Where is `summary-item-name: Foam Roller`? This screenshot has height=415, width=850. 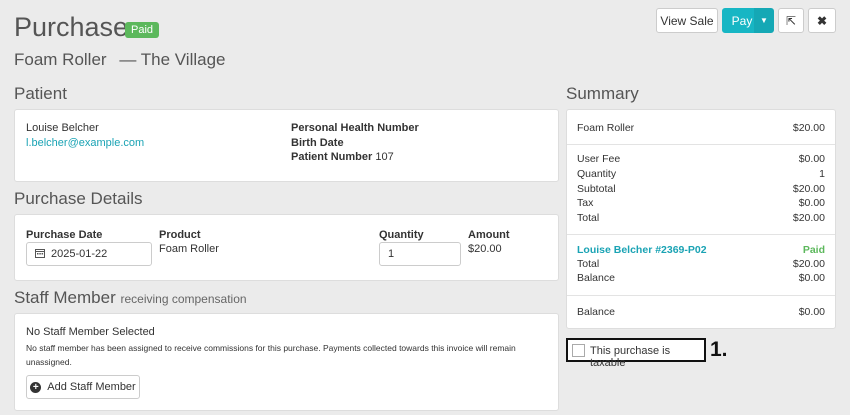 summary-item-name: Foam Roller is located at coordinates (606, 128).